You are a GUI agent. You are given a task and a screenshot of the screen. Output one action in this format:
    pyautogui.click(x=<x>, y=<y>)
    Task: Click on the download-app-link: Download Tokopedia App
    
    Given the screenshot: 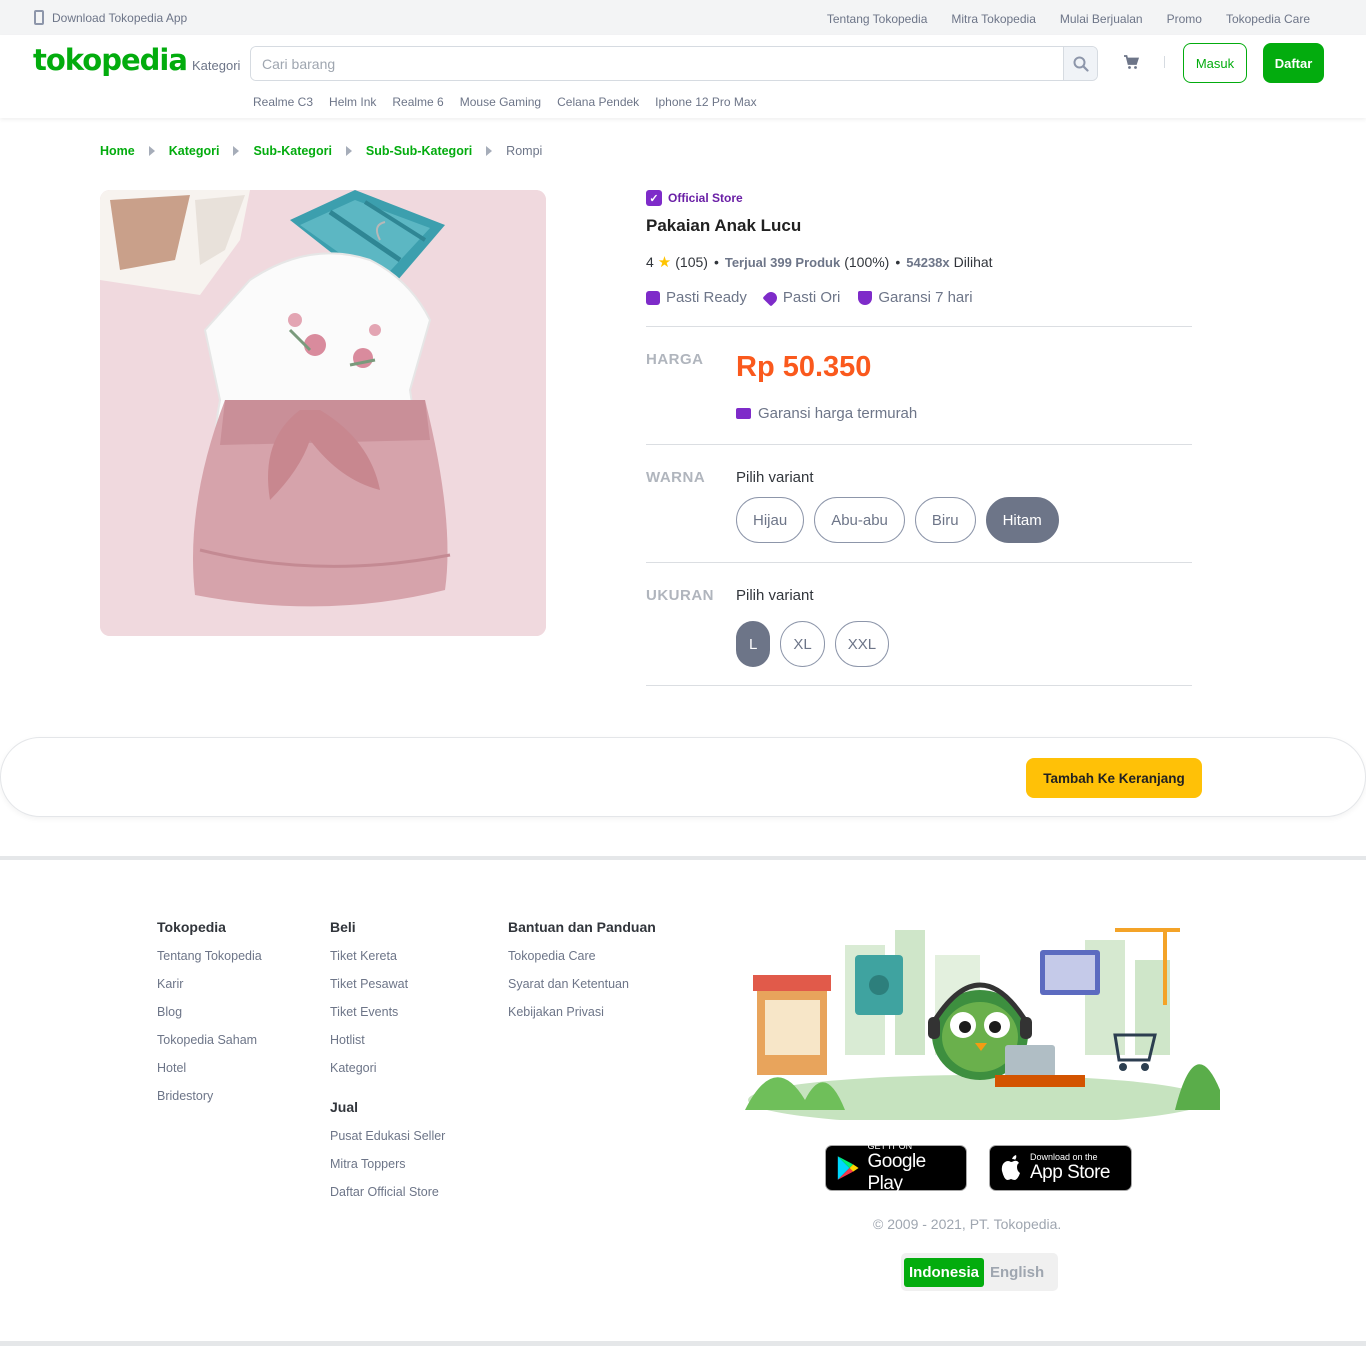 What is the action you would take?
    pyautogui.click(x=110, y=17)
    